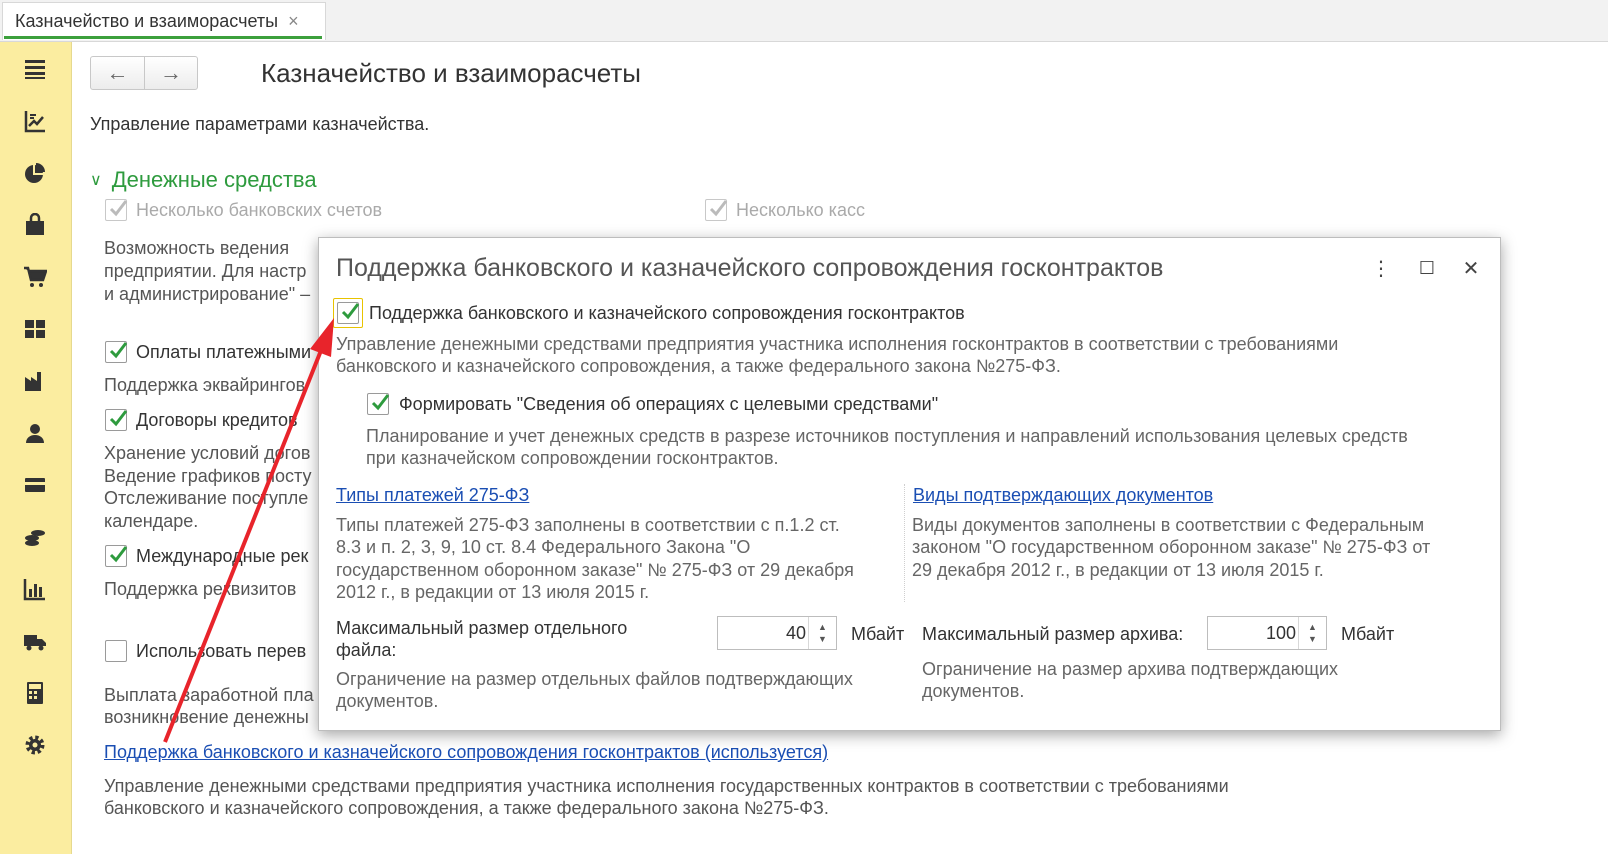 The image size is (1608, 854). I want to click on targeted-funds-checkbox, so click(378, 404).